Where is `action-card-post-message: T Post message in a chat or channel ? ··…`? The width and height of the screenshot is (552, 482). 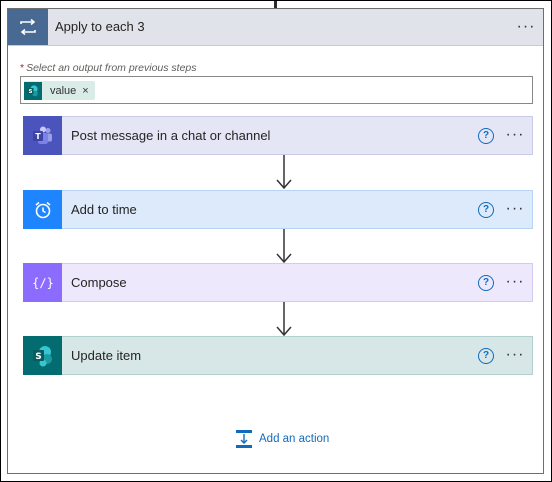
action-card-post-message: T Post message in a chat or channel ? ··… is located at coordinates (278, 135).